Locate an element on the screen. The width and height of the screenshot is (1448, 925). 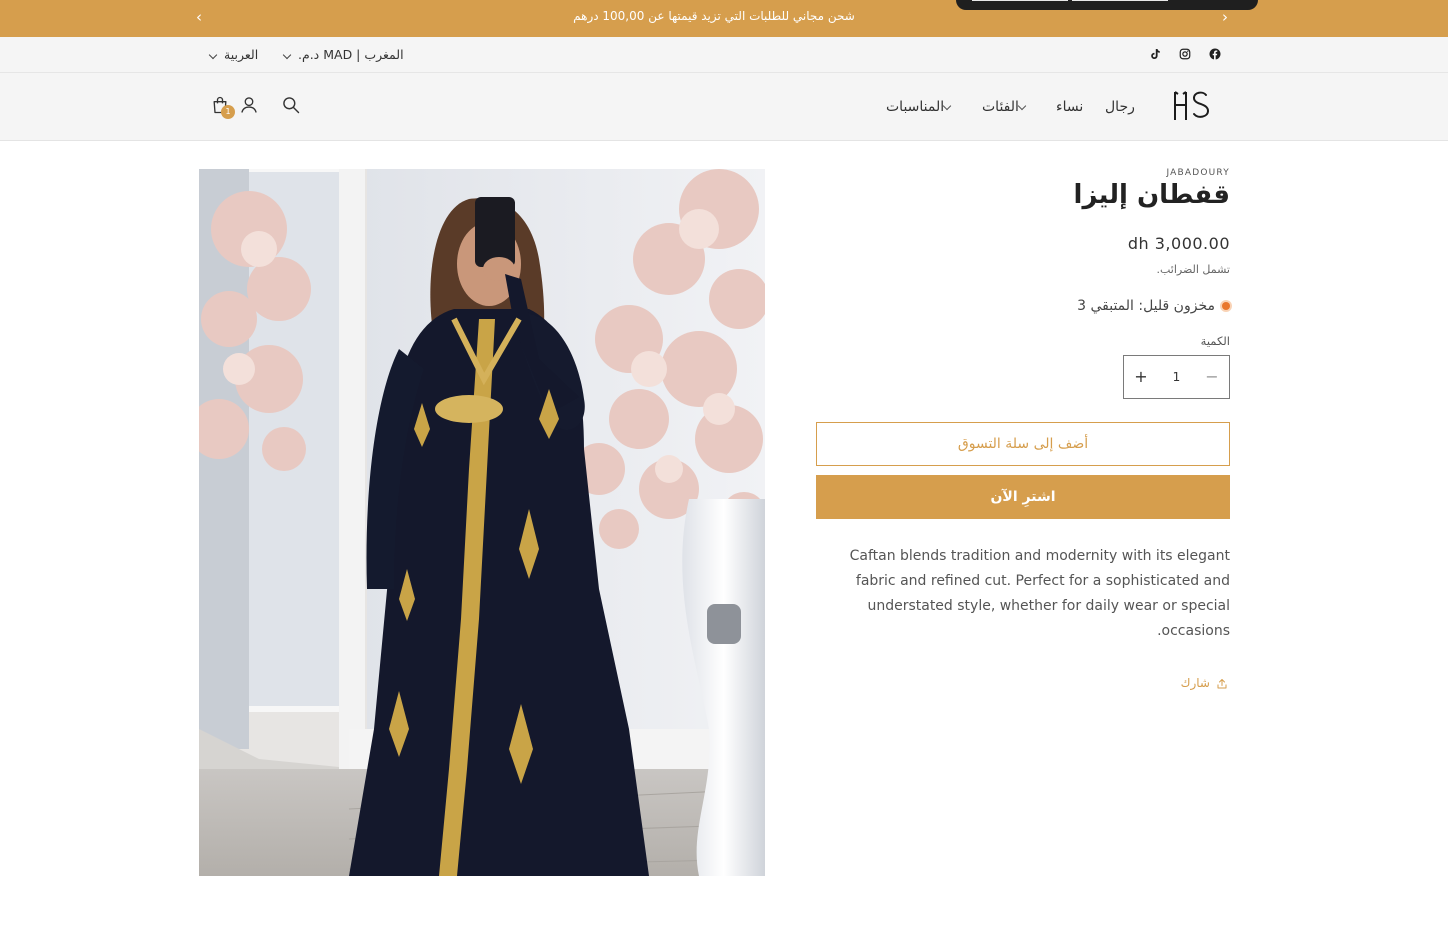
overlay-strip is located at coordinates (1107, 5).